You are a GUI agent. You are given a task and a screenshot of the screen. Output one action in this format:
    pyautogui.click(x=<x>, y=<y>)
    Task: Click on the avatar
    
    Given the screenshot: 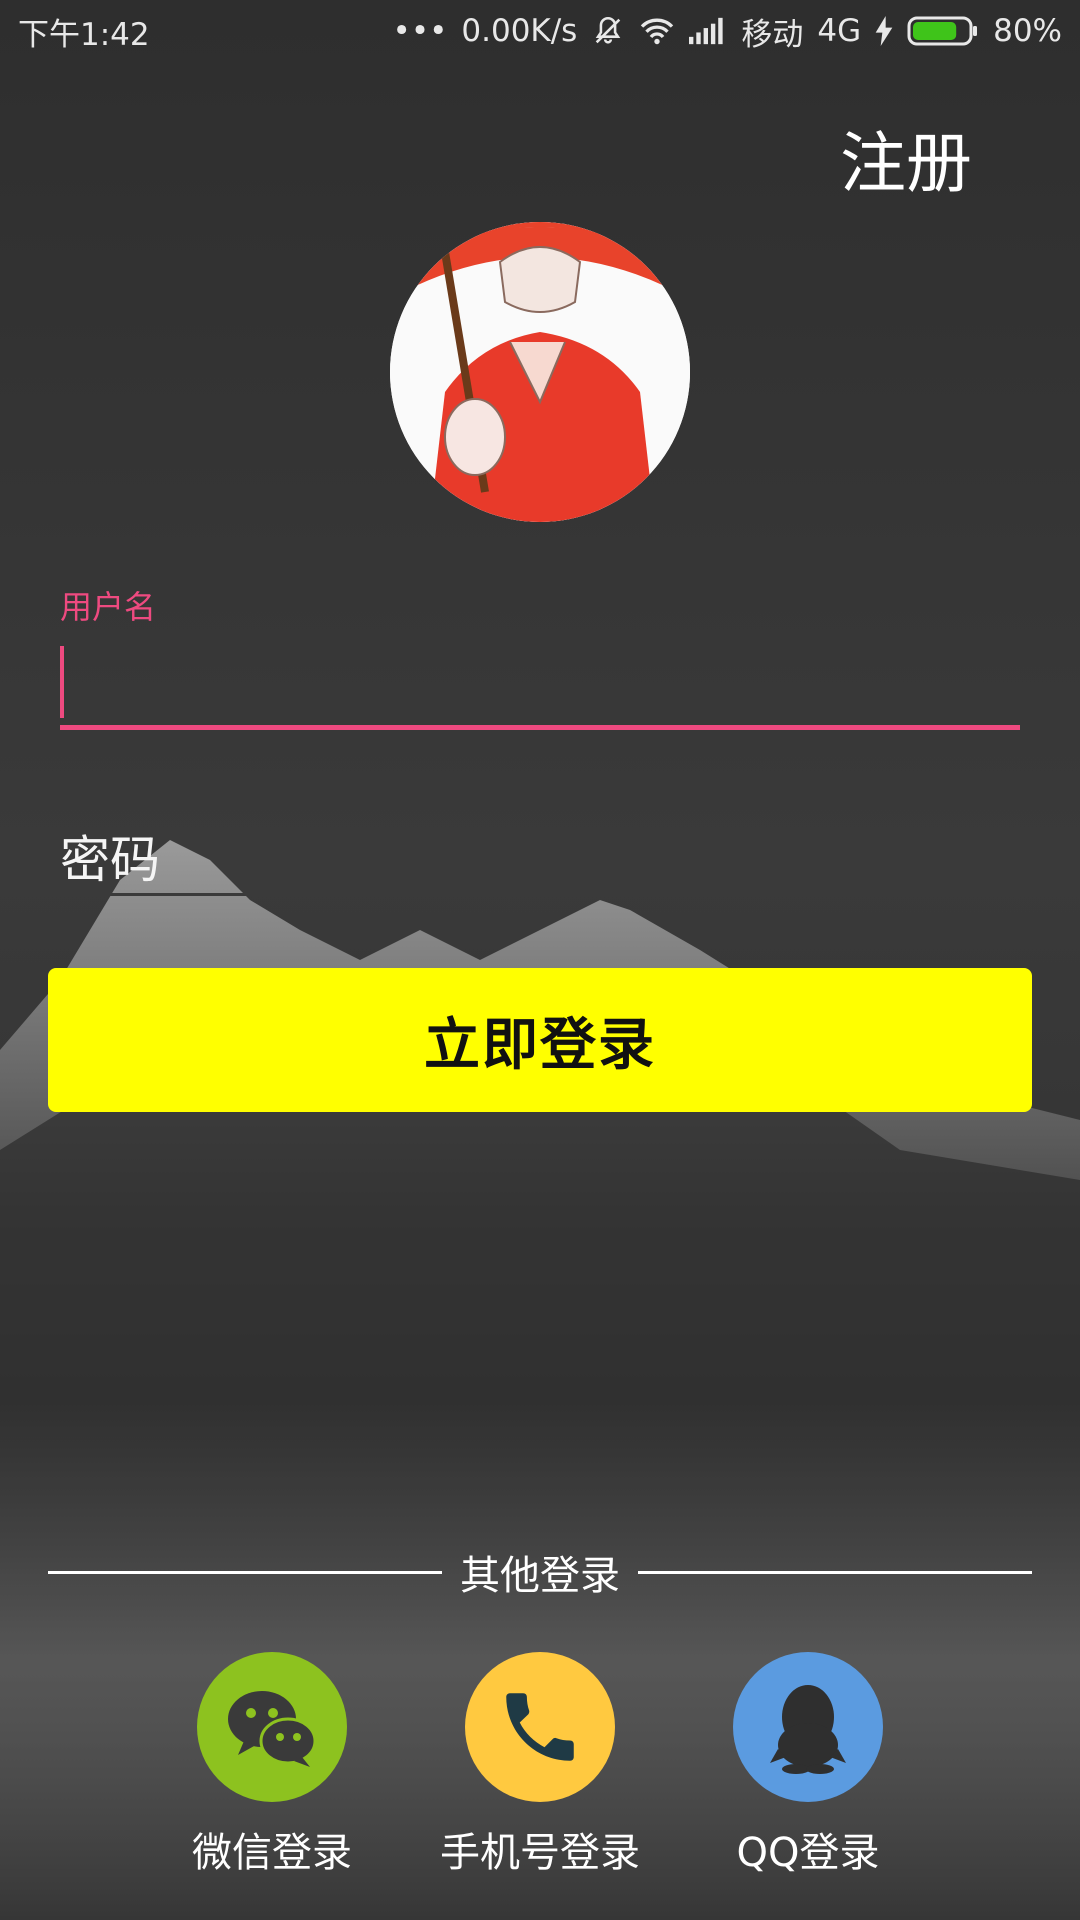 What is the action you would take?
    pyautogui.click(x=540, y=372)
    